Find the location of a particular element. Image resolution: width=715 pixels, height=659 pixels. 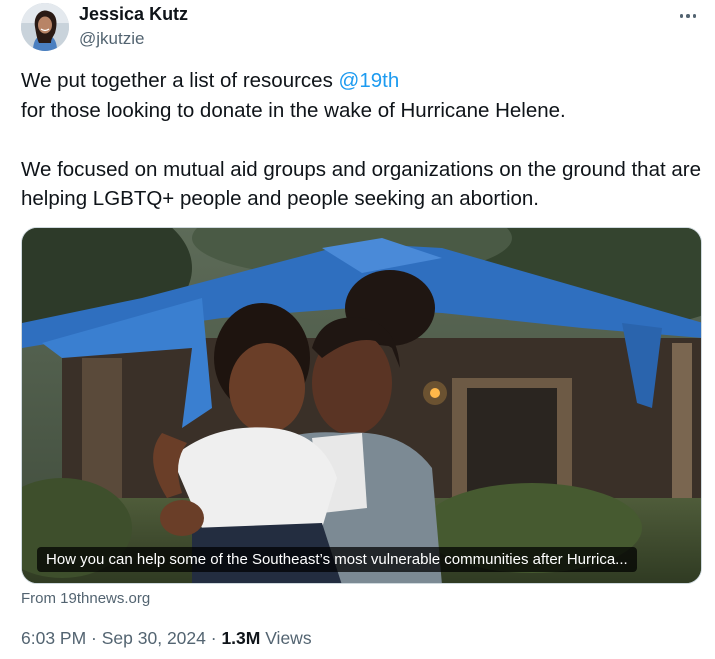

date-text: Sep 30, 2024 is located at coordinates (153, 638).